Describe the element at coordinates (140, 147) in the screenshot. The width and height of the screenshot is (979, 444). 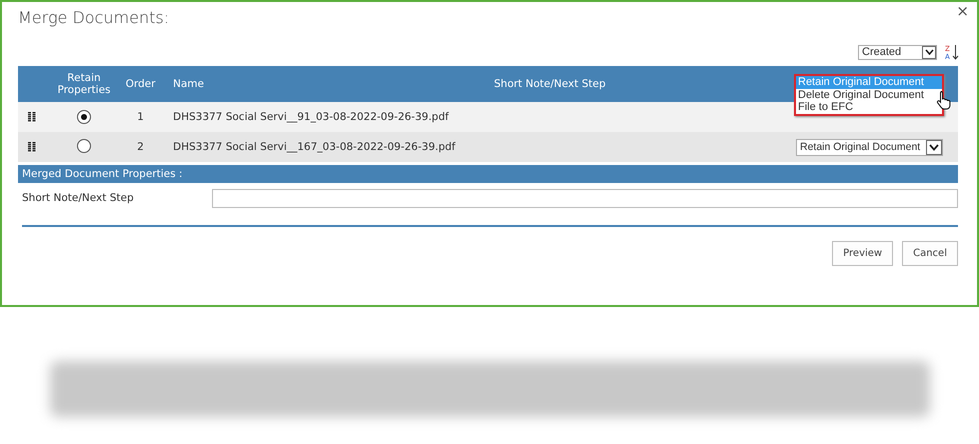
I see `table-cell-text: 2` at that location.